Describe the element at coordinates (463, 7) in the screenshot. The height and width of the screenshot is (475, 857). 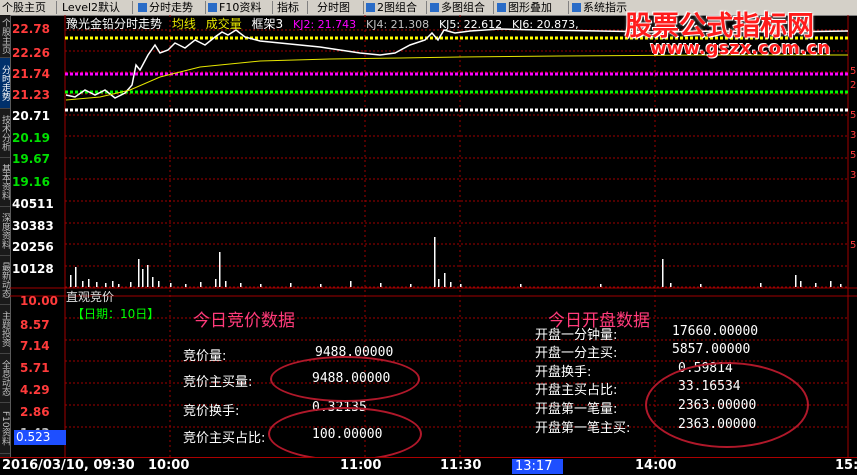
I see `toolbar-label: 多图组合` at that location.